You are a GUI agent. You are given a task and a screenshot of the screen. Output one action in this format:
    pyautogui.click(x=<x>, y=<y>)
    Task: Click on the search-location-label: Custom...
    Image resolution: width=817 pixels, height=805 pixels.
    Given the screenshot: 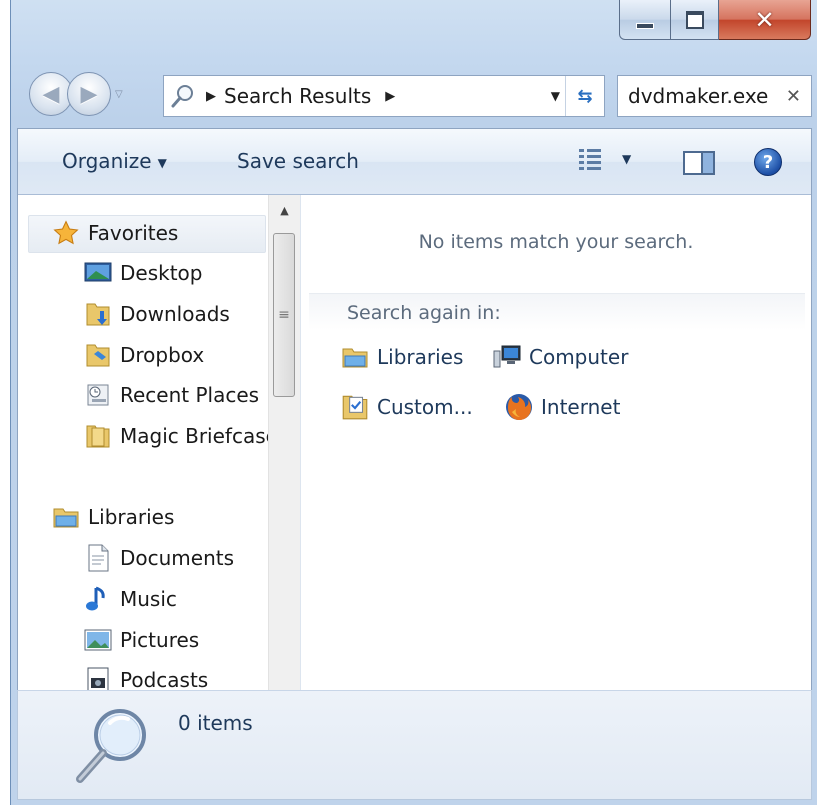 What is the action you would take?
    pyautogui.click(x=425, y=407)
    